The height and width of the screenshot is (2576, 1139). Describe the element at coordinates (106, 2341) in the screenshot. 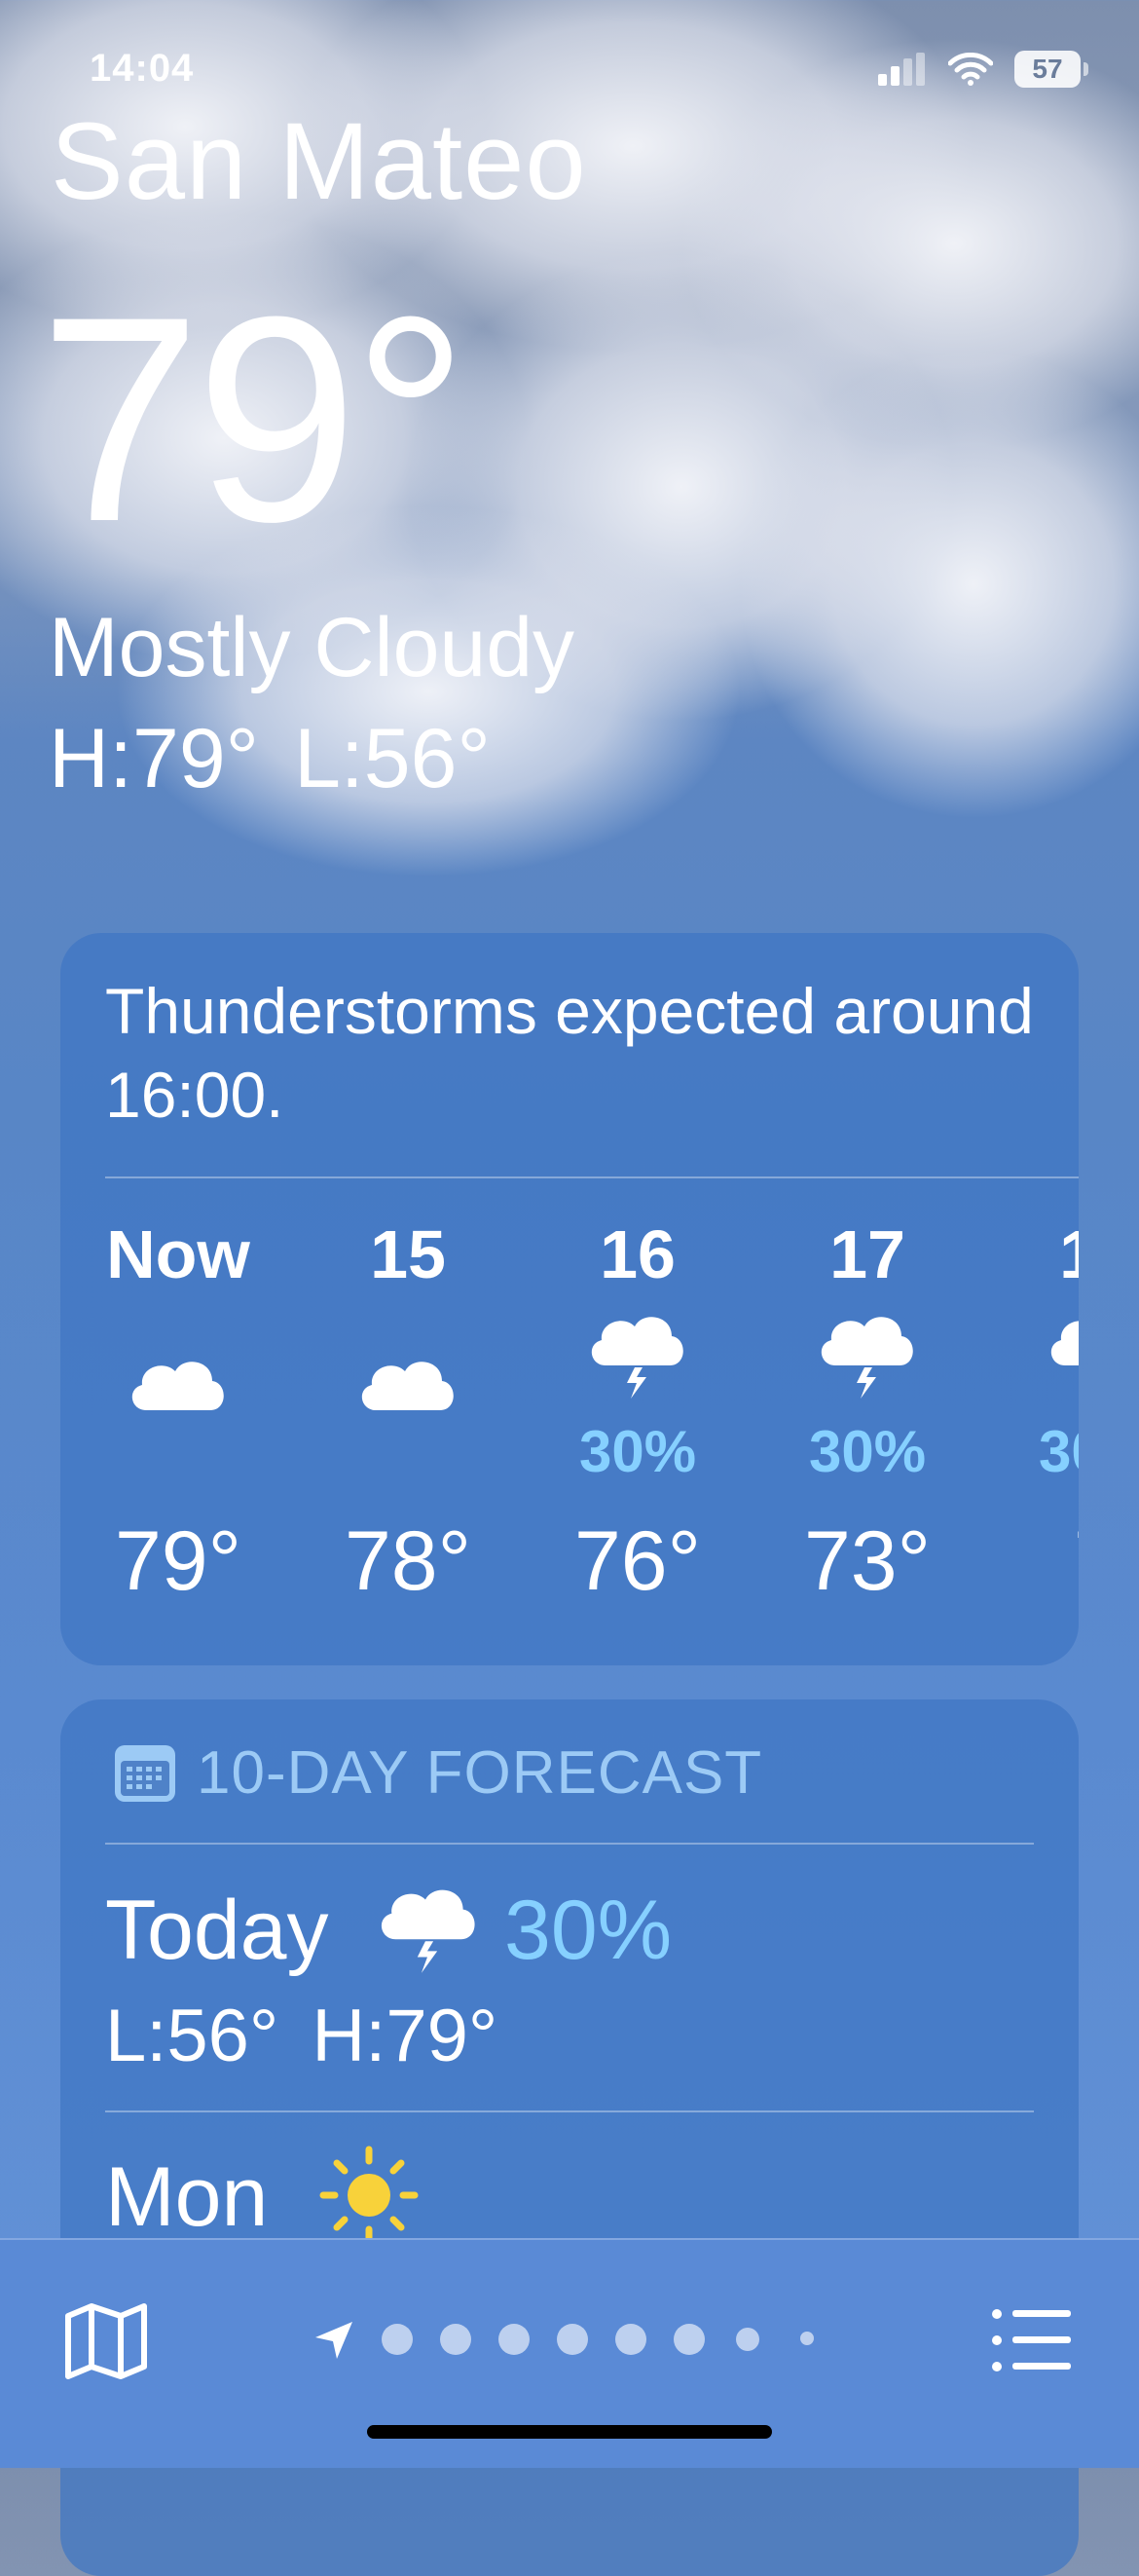

I see `map-icon` at that location.